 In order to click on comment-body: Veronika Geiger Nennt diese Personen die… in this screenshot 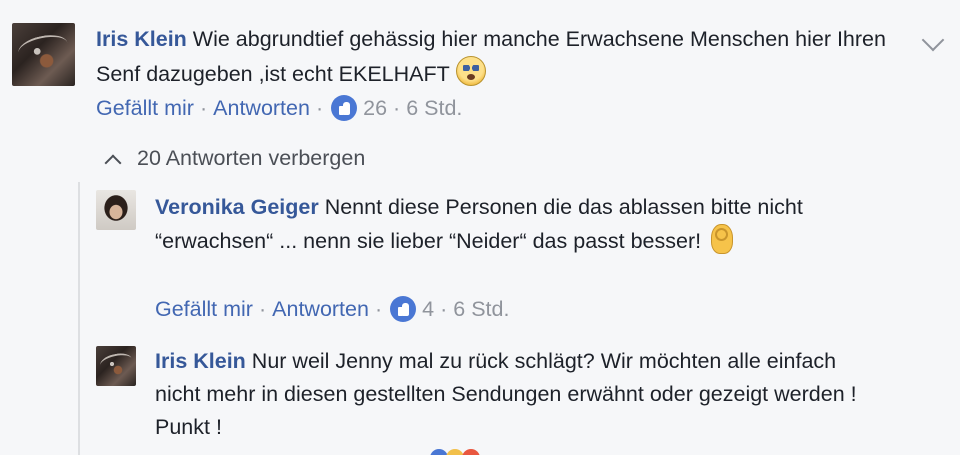, I will do `click(535, 224)`.